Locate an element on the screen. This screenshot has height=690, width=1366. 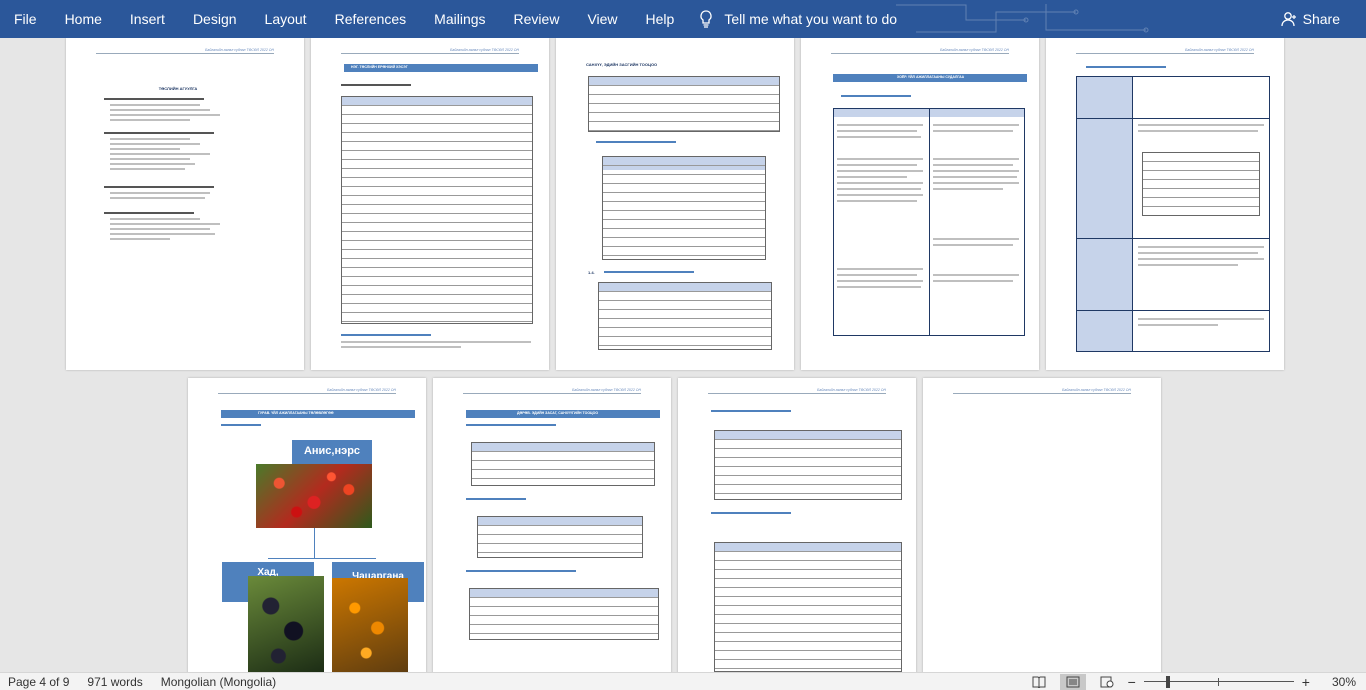
tell-me-box: Tell me what you want to do is located at coordinates (797, 19).